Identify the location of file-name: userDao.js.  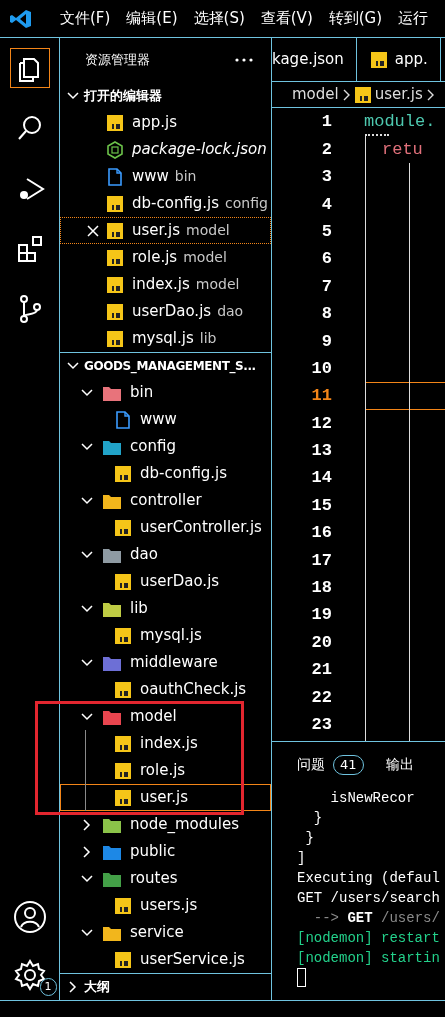
(180, 582).